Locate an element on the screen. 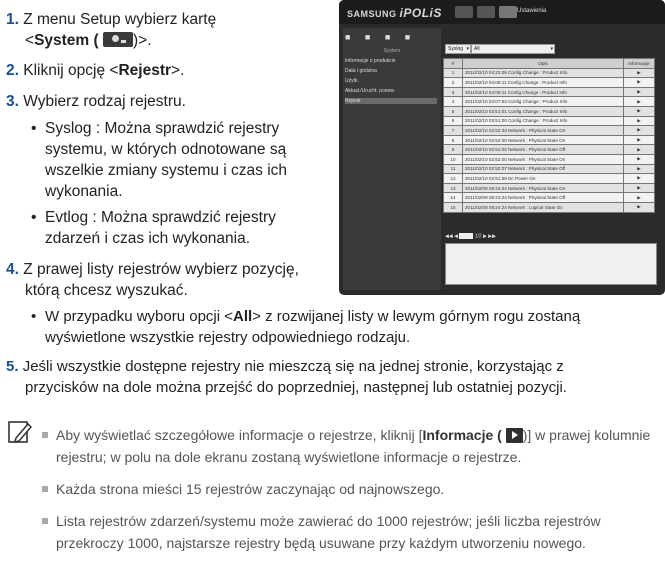 This screenshot has width=665, height=562. window-title: Ustawienia is located at coordinates (532, 11).